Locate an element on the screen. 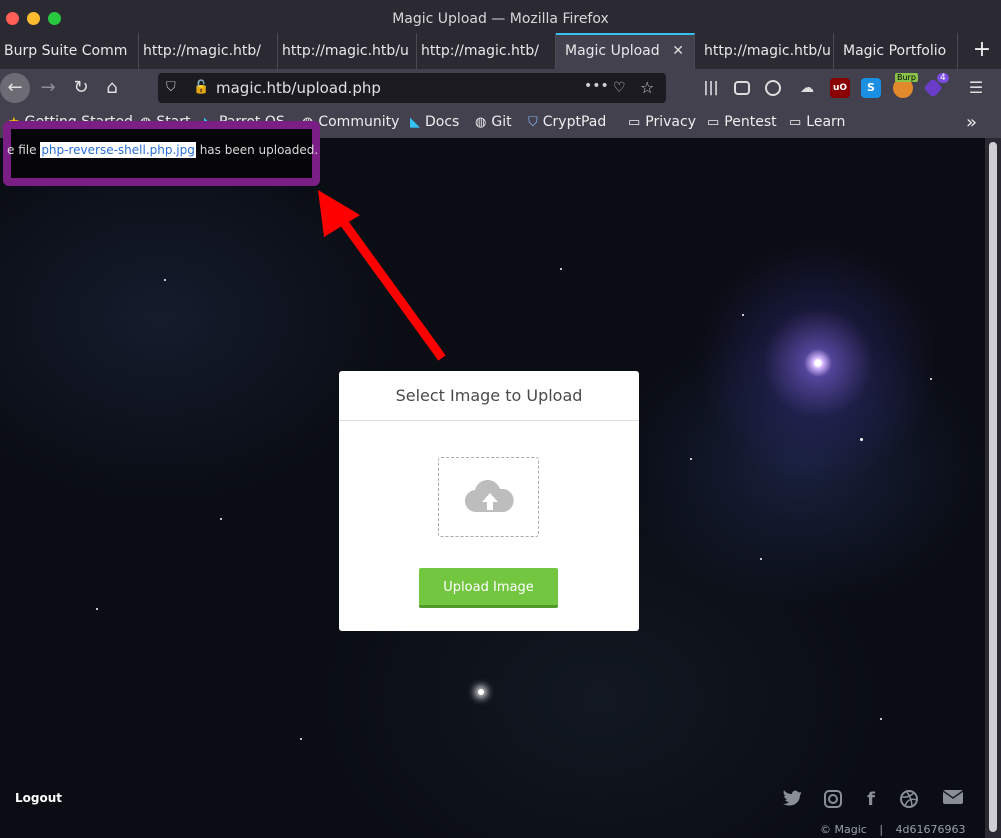  back-button: ← is located at coordinates (15, 88).